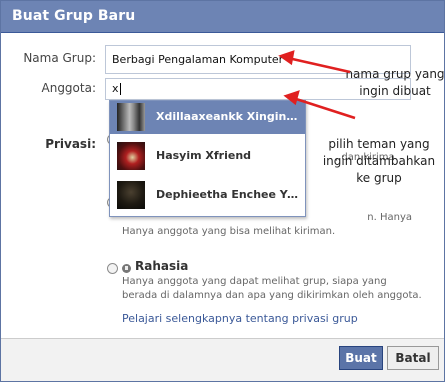  What do you see at coordinates (115, 88) in the screenshot?
I see `members-input-value: x` at bounding box center [115, 88].